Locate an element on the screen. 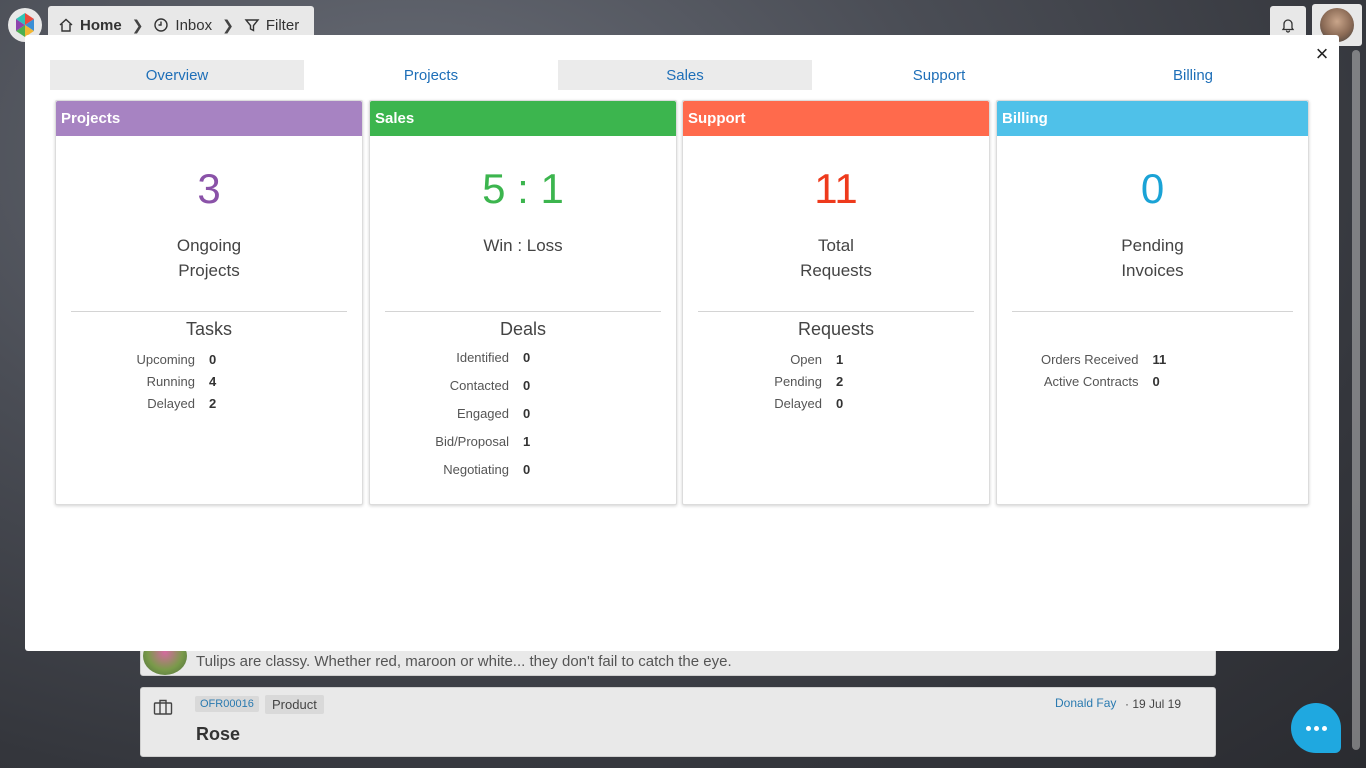  requests-heading: Requests is located at coordinates (836, 329).